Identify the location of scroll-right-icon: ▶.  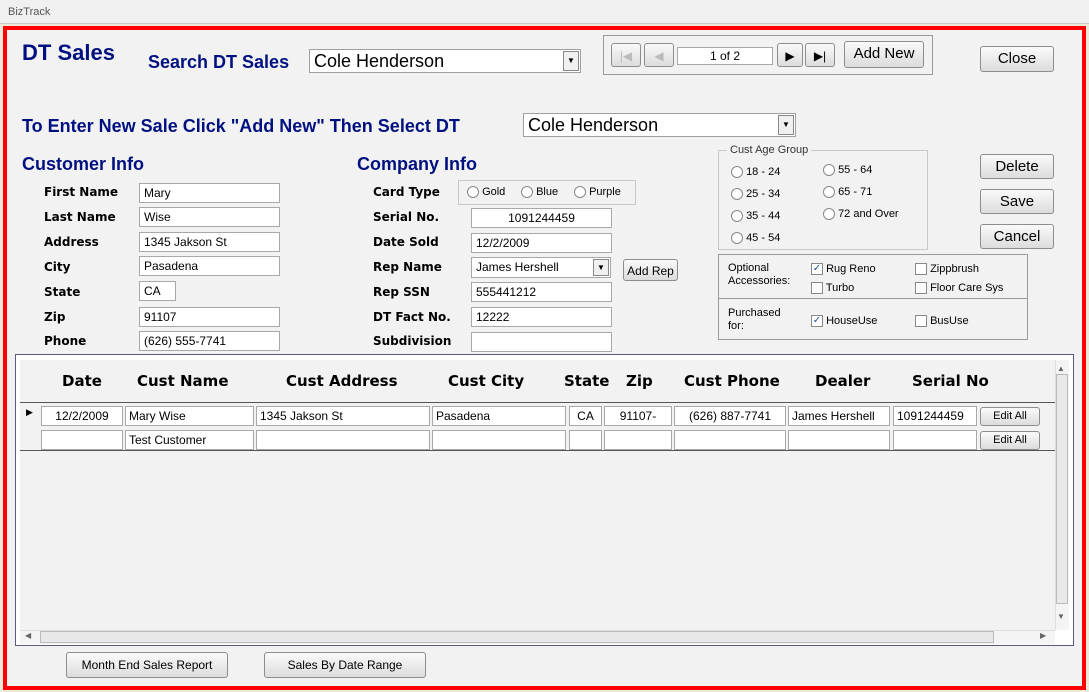
(1043, 635).